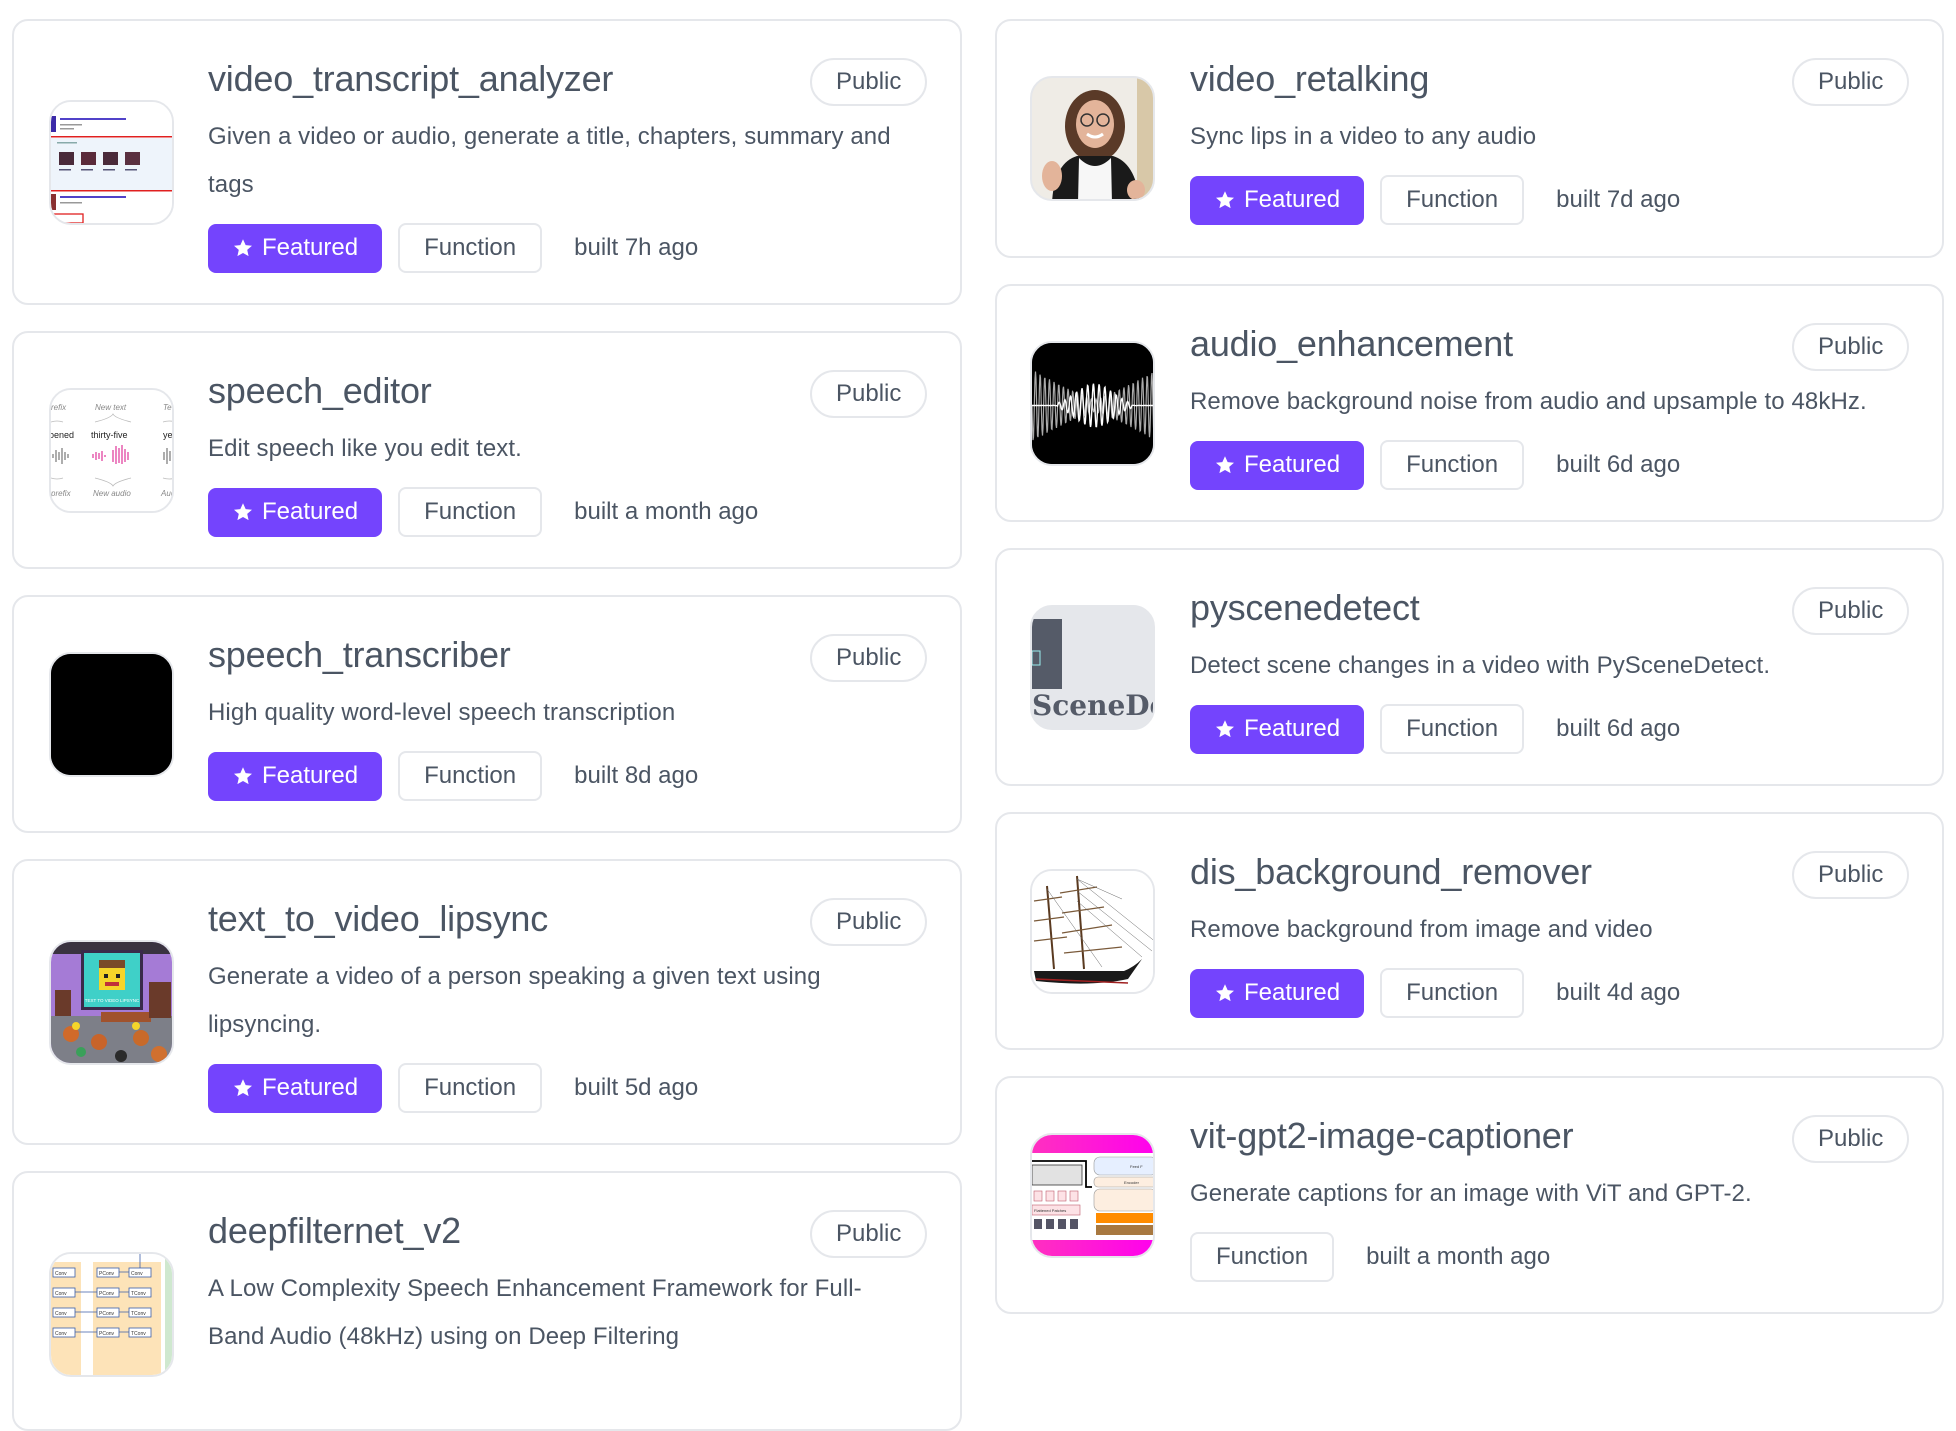 Image resolution: width=1956 pixels, height=1431 pixels. I want to click on thumb-label: Aud, so click(167, 493).